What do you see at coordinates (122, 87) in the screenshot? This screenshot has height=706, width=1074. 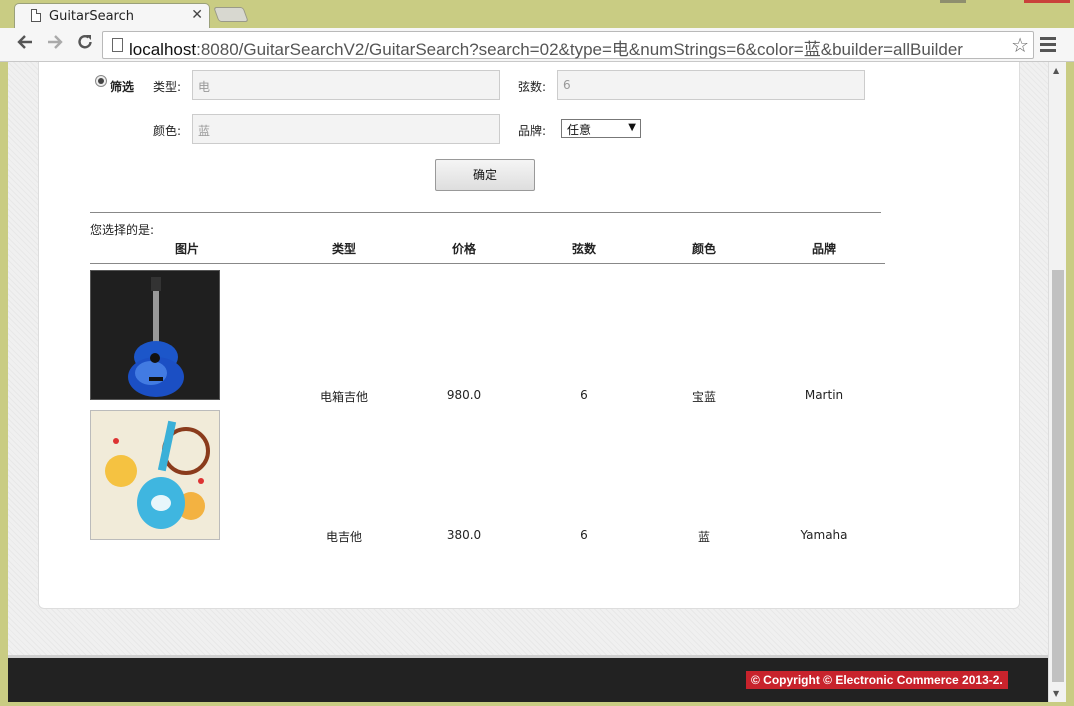 I see `filter-radio-label: 筛选` at bounding box center [122, 87].